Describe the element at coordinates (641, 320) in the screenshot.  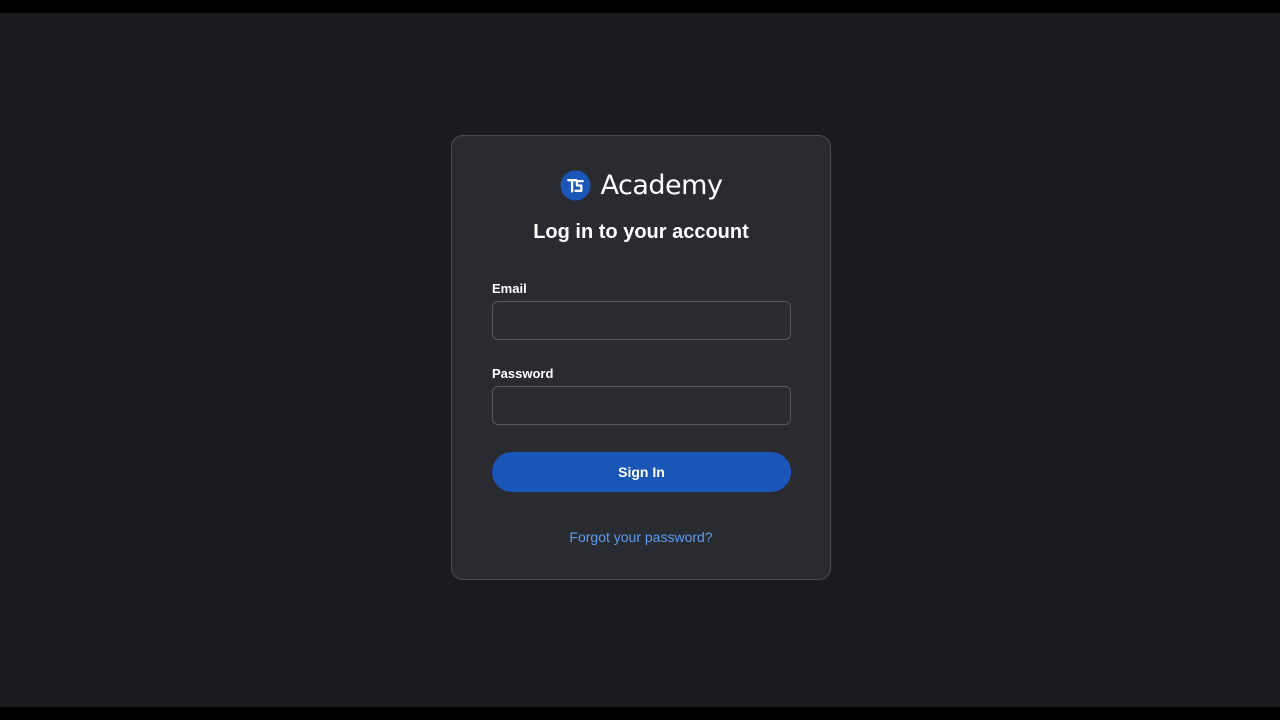
I see `email-field` at that location.